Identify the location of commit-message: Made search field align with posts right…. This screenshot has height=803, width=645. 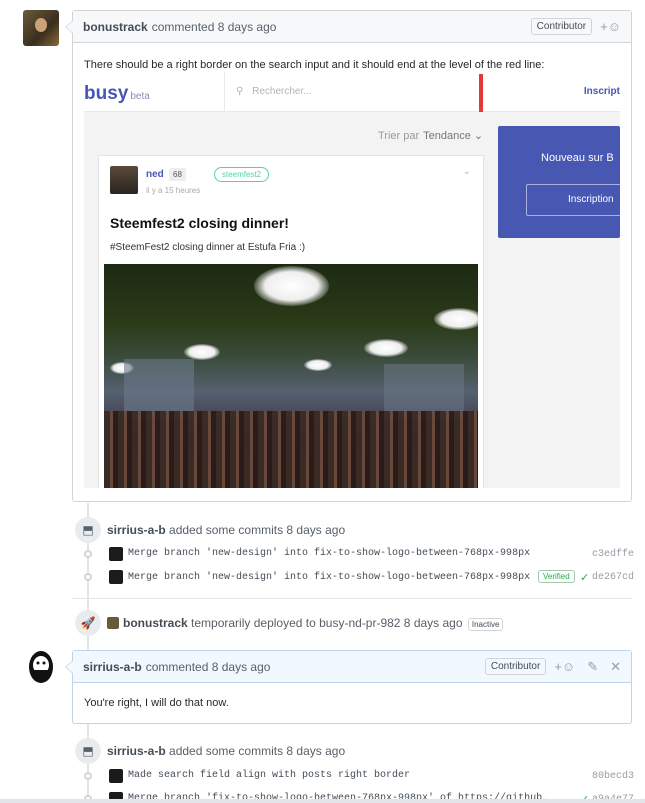
(269, 775).